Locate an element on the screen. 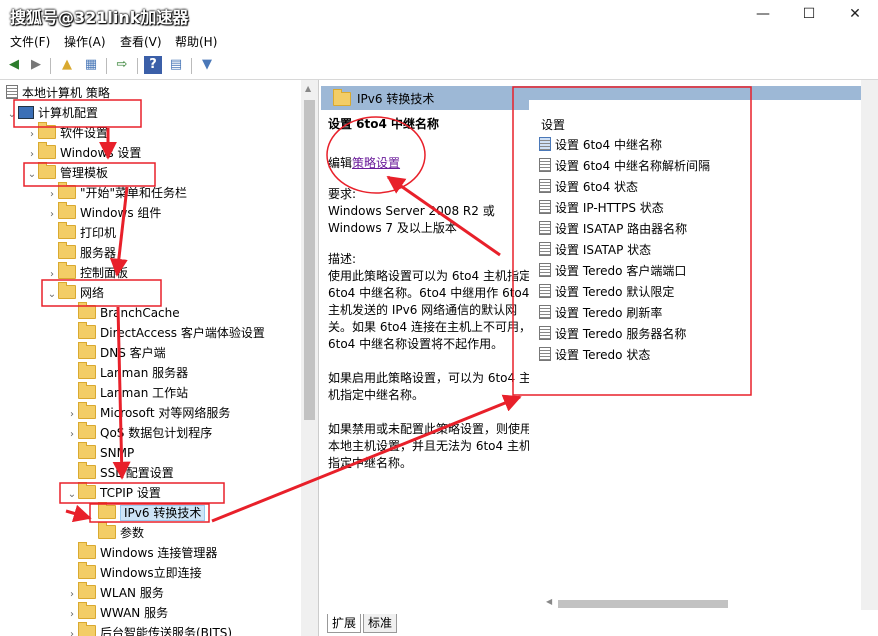  requirements-label: 要求: is located at coordinates (342, 194).